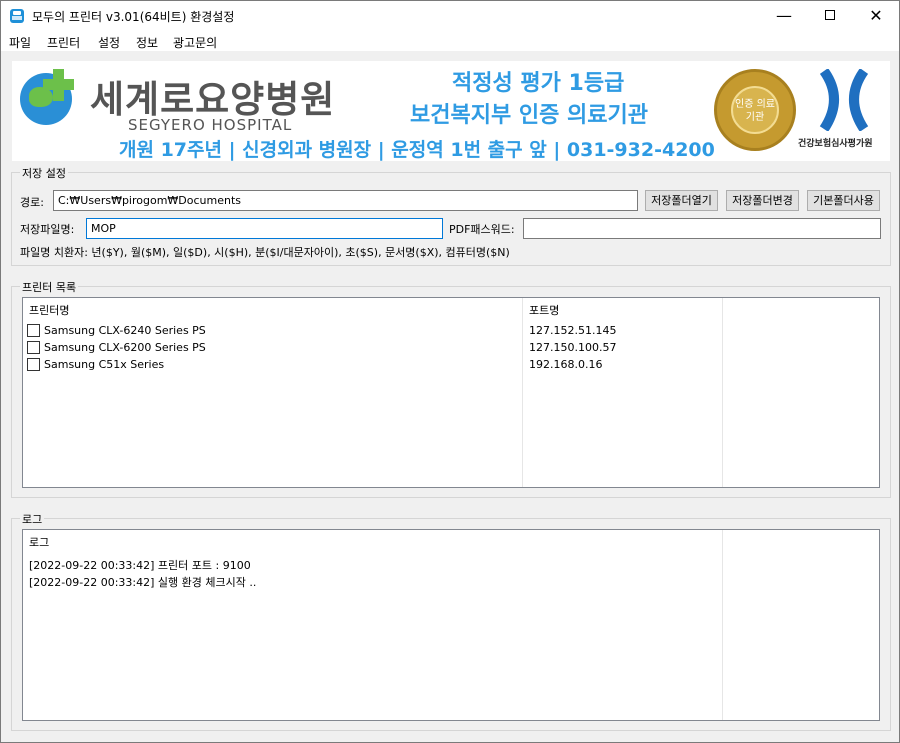  Describe the element at coordinates (104, 364) in the screenshot. I see `printer-name: Samsung C51x Series` at that location.